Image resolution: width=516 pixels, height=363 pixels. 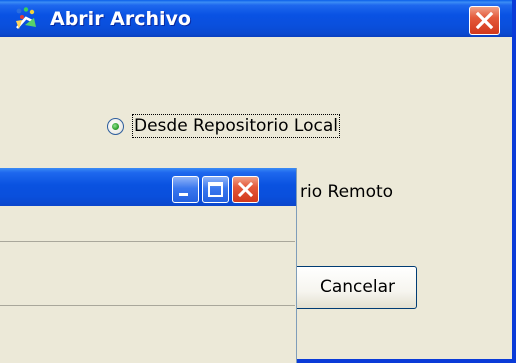 I want to click on maximize-icon, so click(x=215, y=189).